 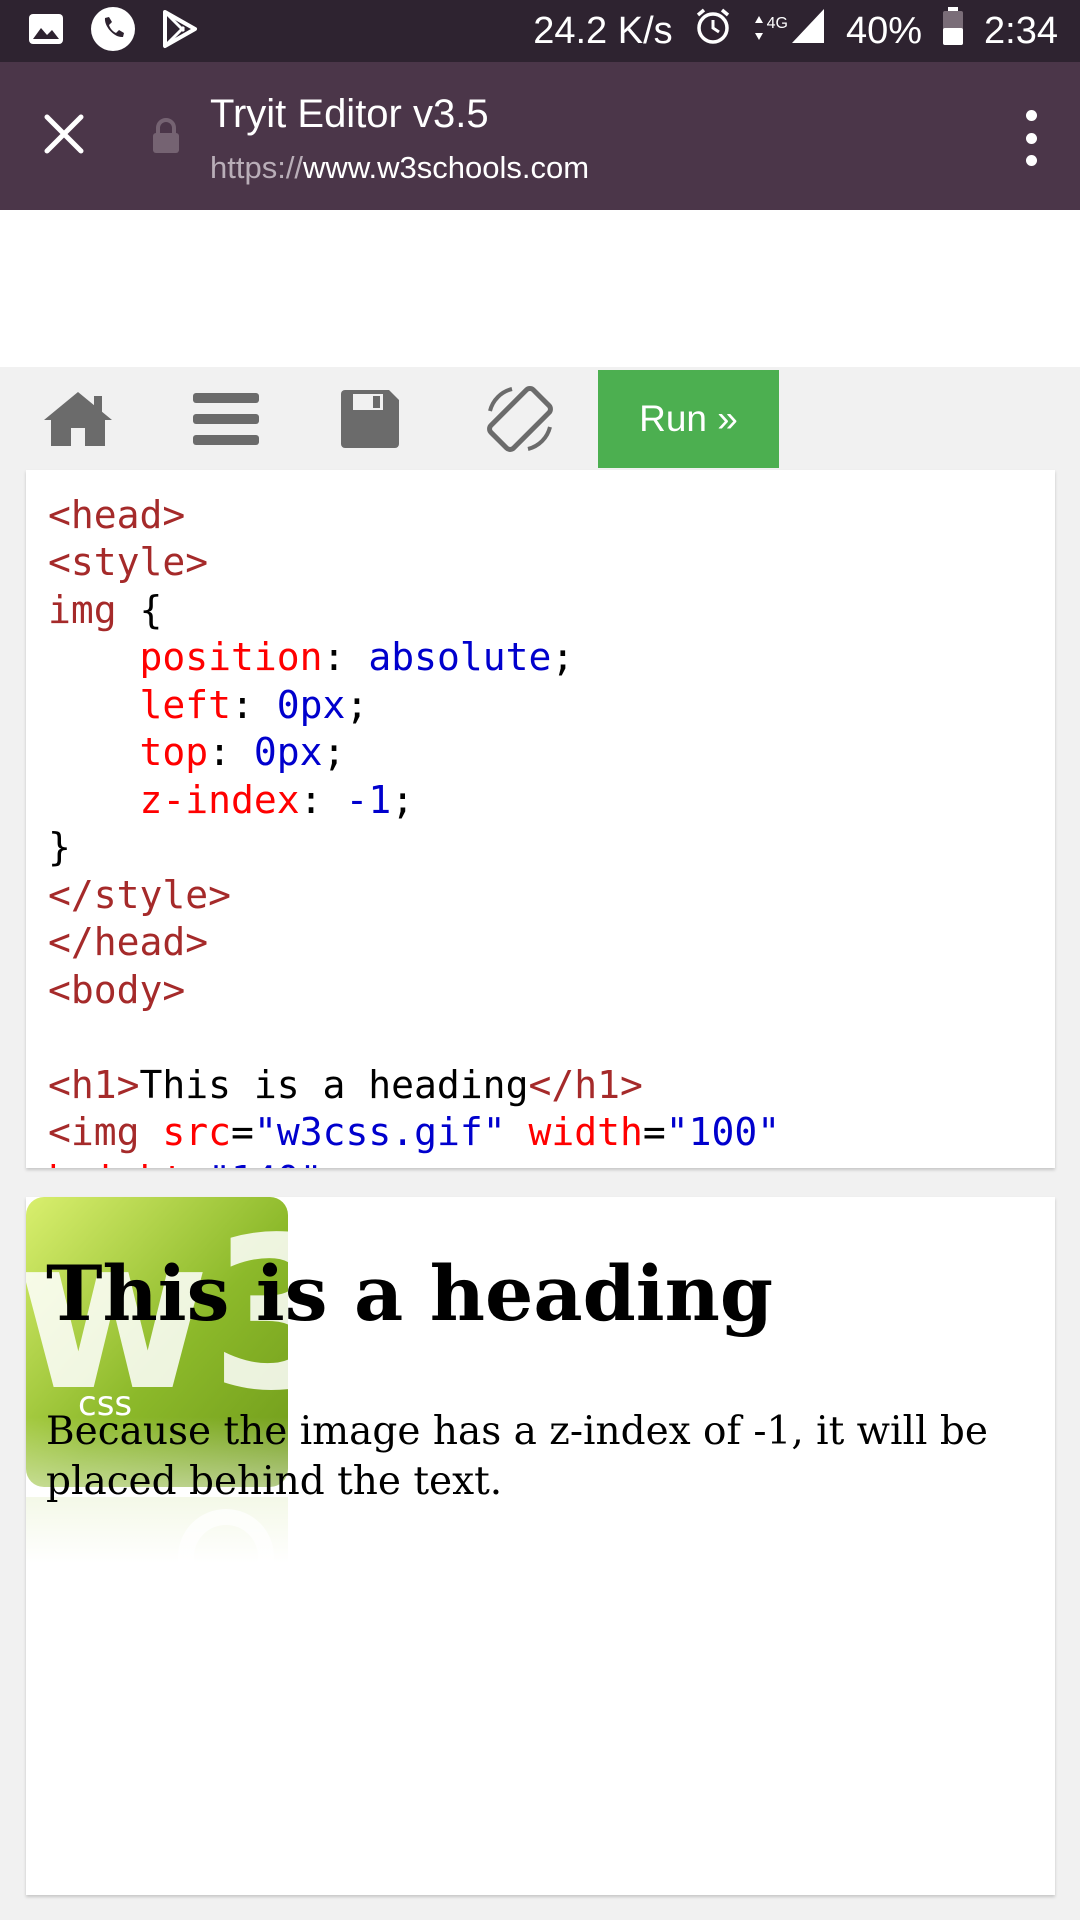 I want to click on code-token: </h1>, so click(x=585, y=1084).